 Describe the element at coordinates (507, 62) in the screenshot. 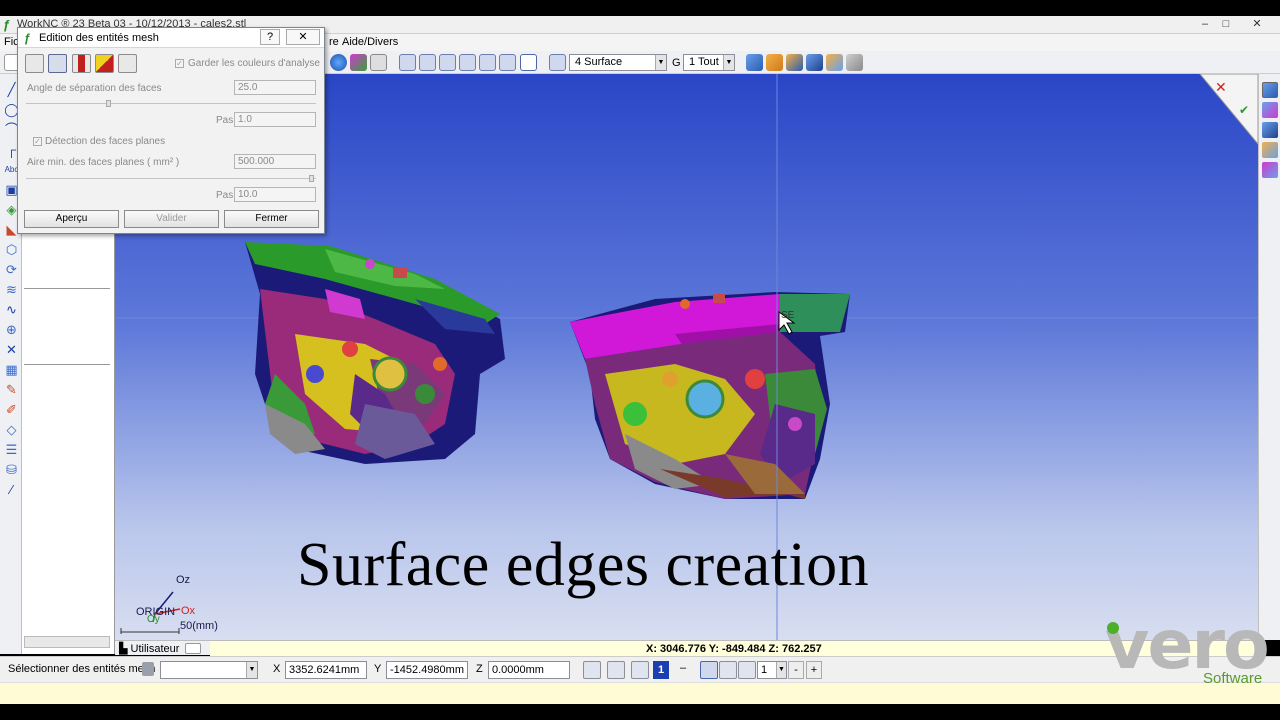

I see `rotate-icon` at that location.